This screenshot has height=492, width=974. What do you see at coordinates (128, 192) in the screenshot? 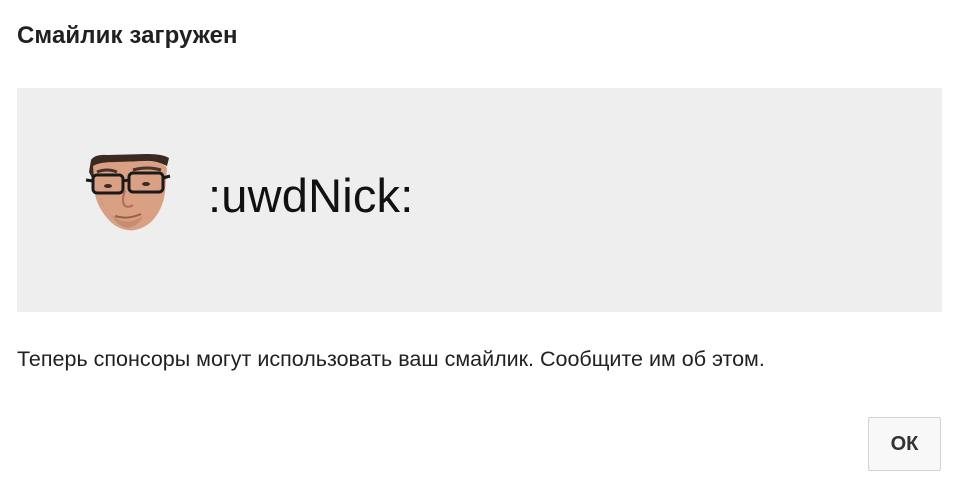
I see `face-emoji-icon` at bounding box center [128, 192].